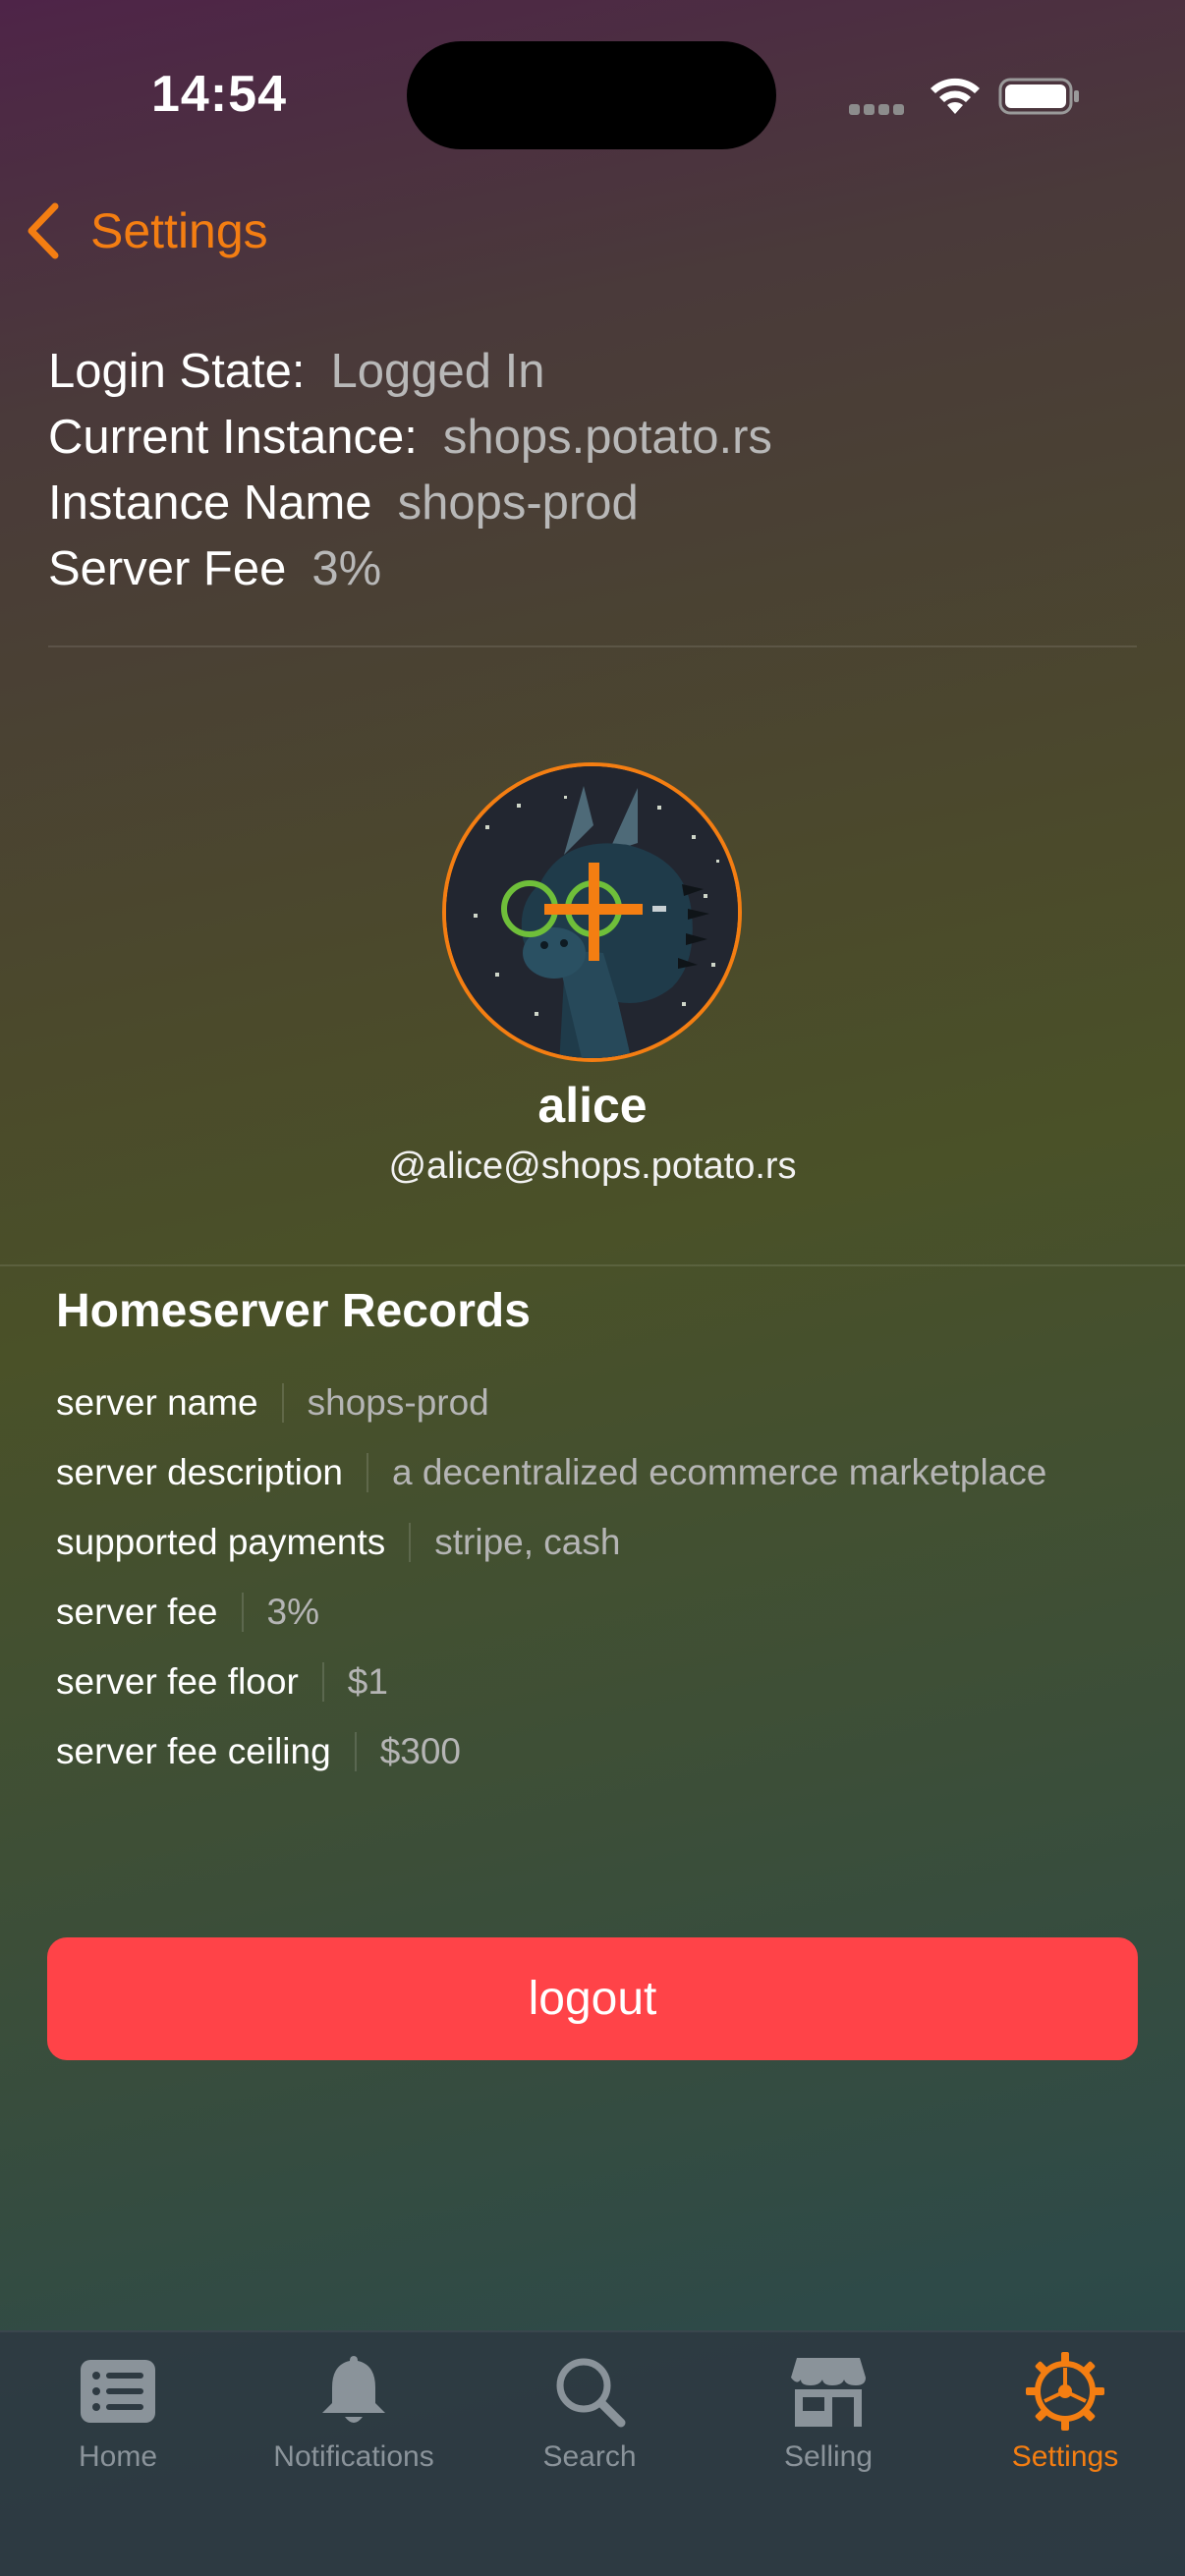  Describe the element at coordinates (720, 1471) in the screenshot. I see `record-value: a decentralized ecommerce marketplace` at that location.